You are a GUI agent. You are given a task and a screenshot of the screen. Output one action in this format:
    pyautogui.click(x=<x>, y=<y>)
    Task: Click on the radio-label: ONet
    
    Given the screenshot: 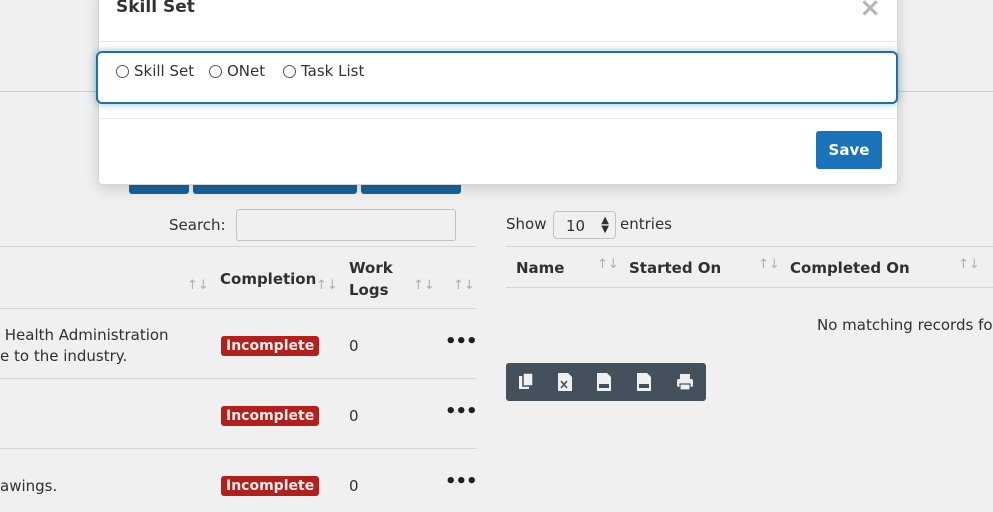 What is the action you would take?
    pyautogui.click(x=246, y=71)
    